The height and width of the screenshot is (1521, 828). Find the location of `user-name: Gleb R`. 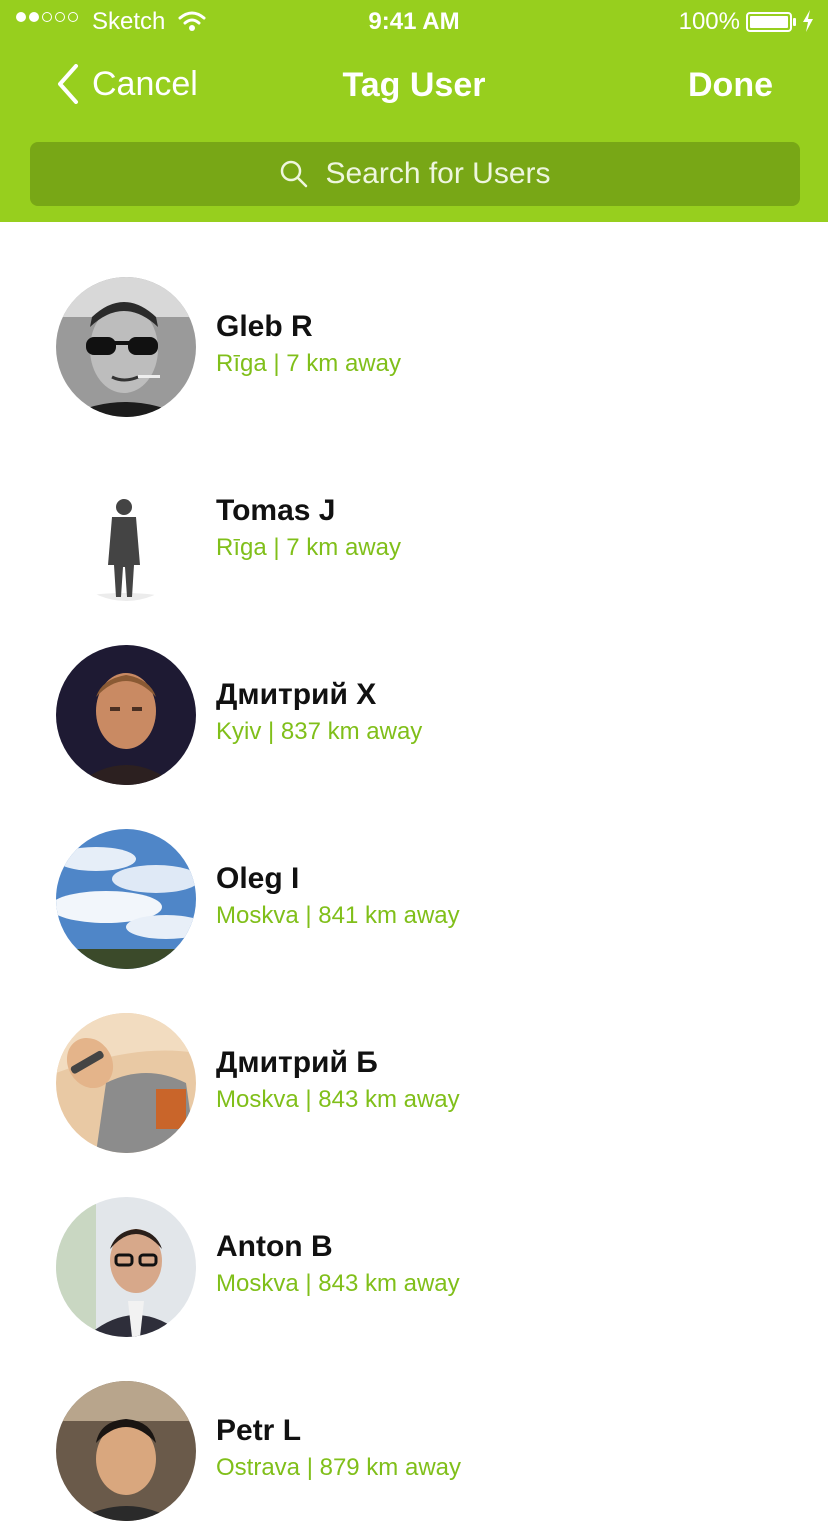

user-name: Gleb R is located at coordinates (264, 326).